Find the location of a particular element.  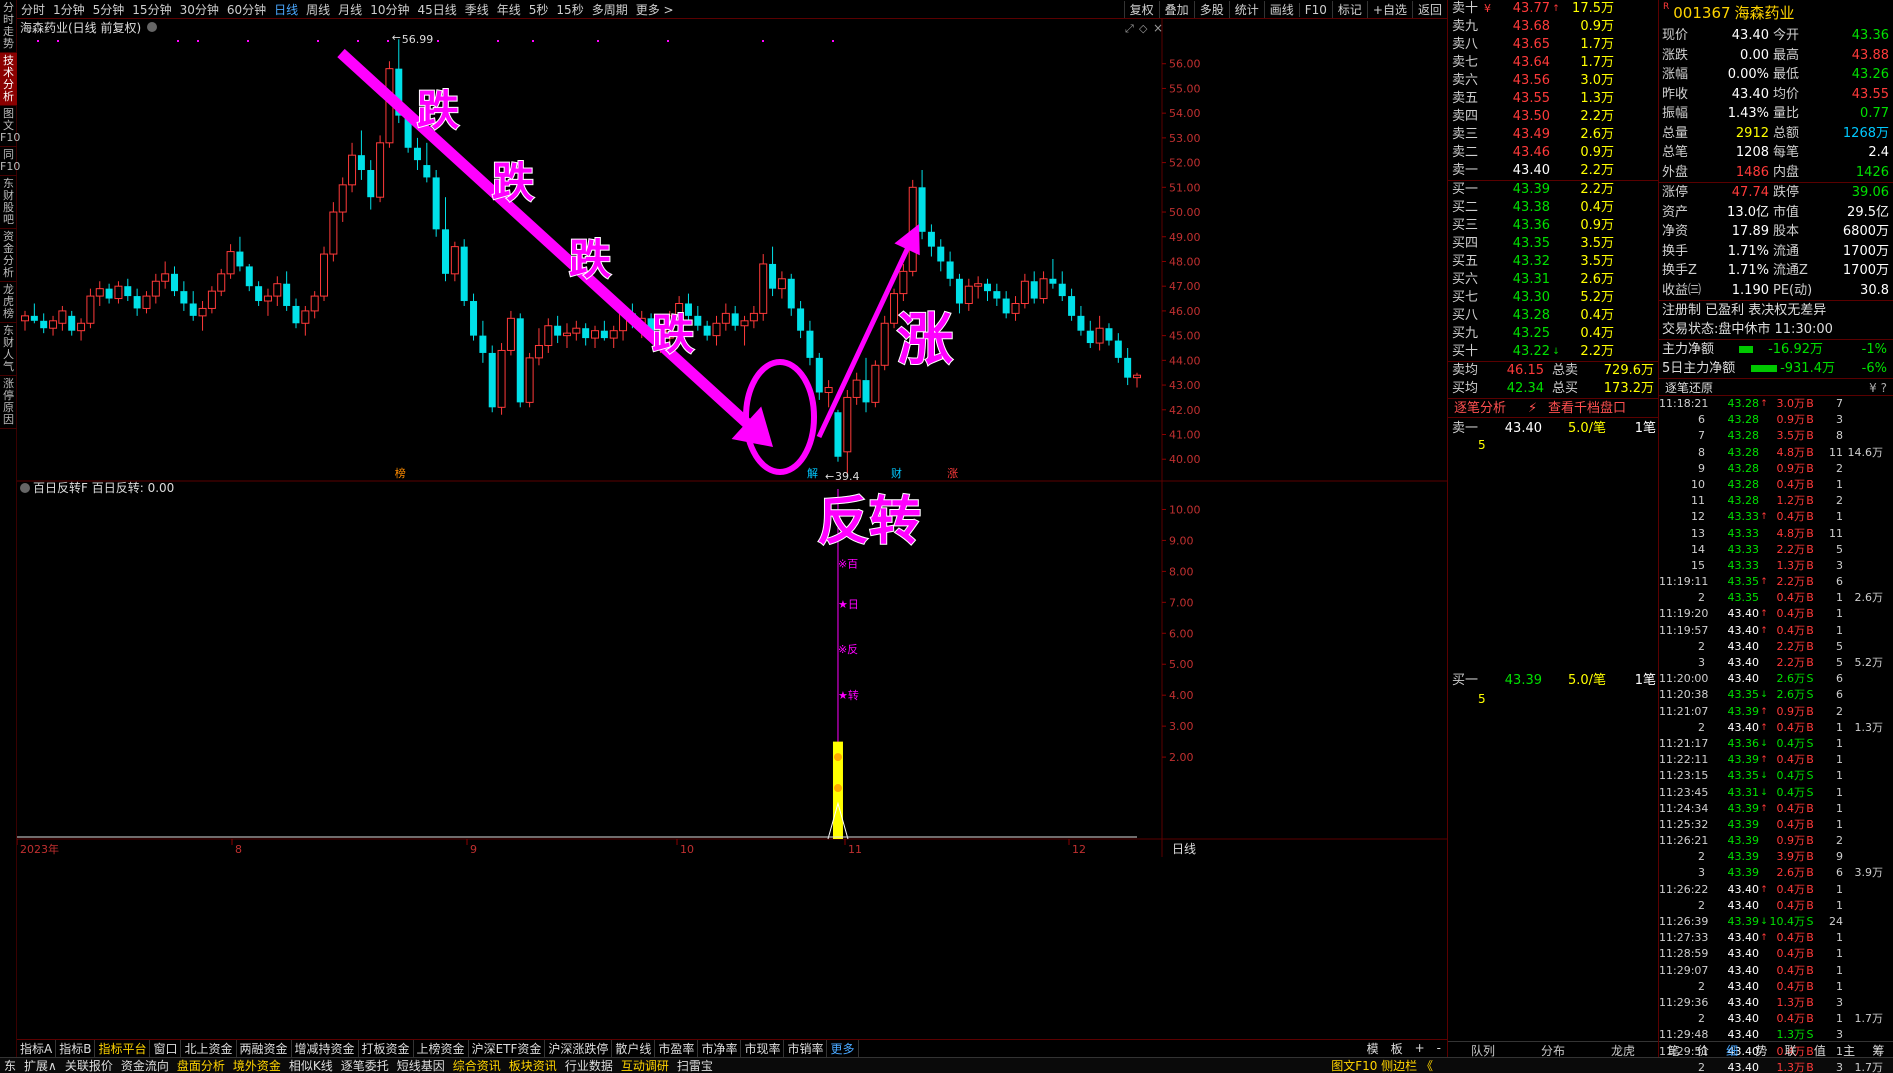

bottom-bar-item: 扩展∧ is located at coordinates (40, 1065).